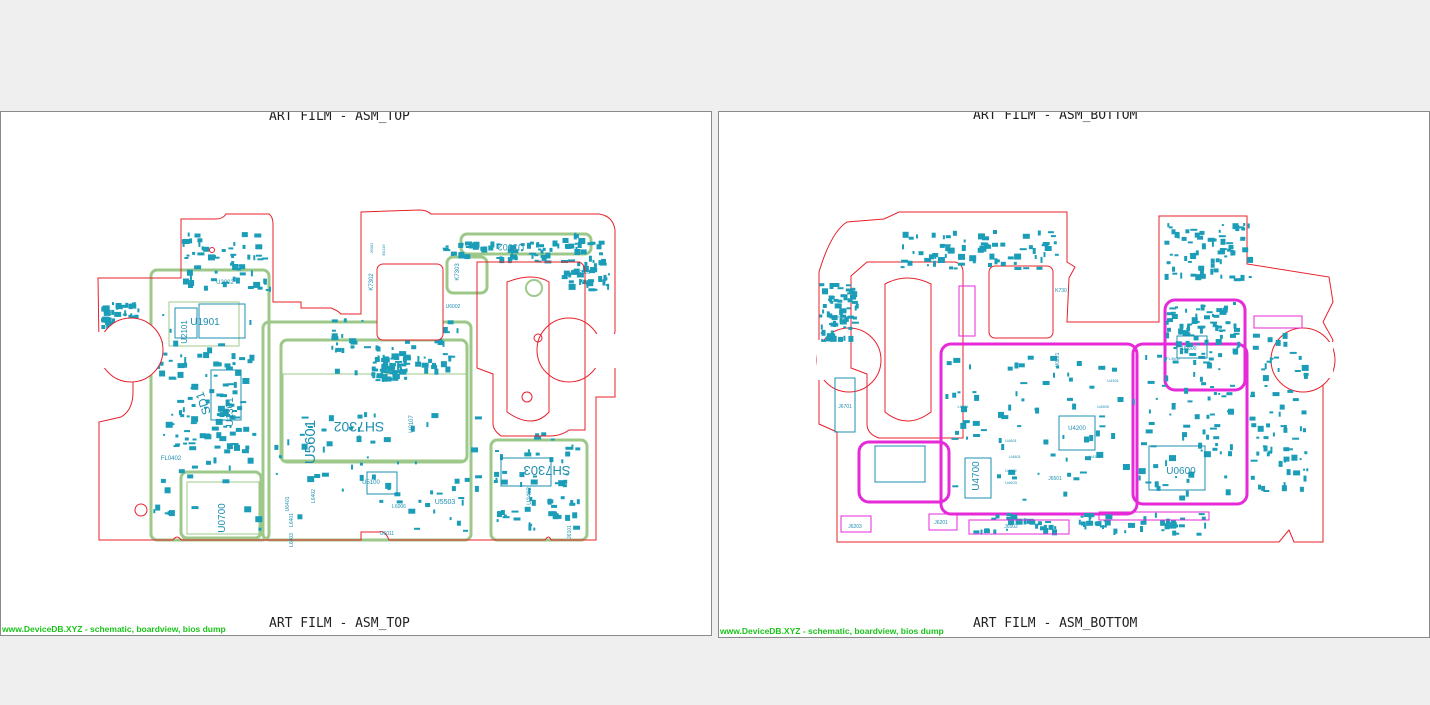  What do you see at coordinates (1011, 482) in the screenshot?
I see `bottom-refdes-label: U4603` at bounding box center [1011, 482].